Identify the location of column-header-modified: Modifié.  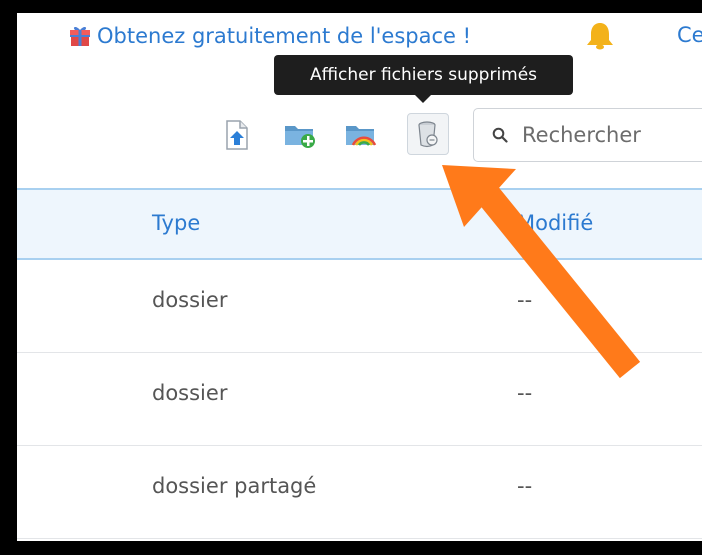
(555, 223).